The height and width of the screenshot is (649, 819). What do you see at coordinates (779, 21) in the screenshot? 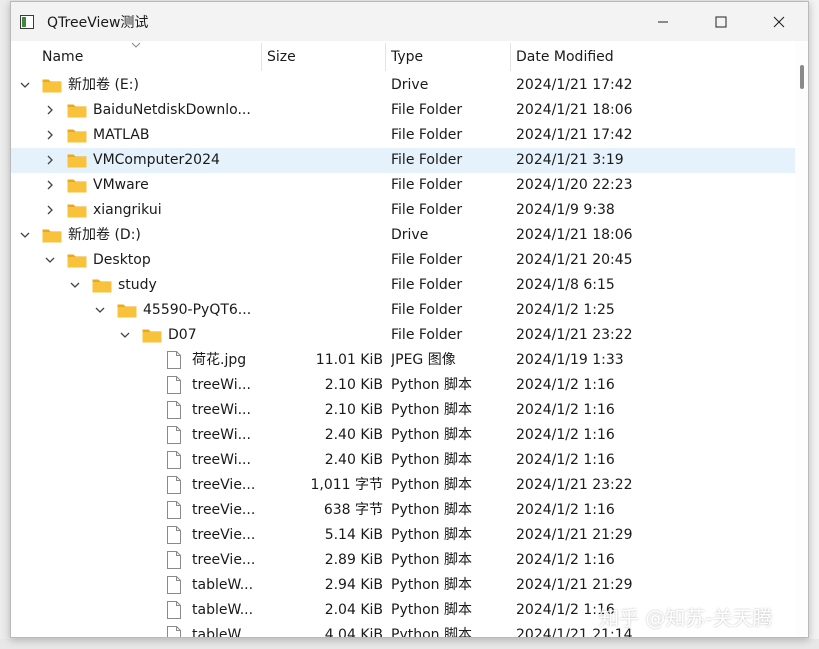
I see `close-button` at bounding box center [779, 21].